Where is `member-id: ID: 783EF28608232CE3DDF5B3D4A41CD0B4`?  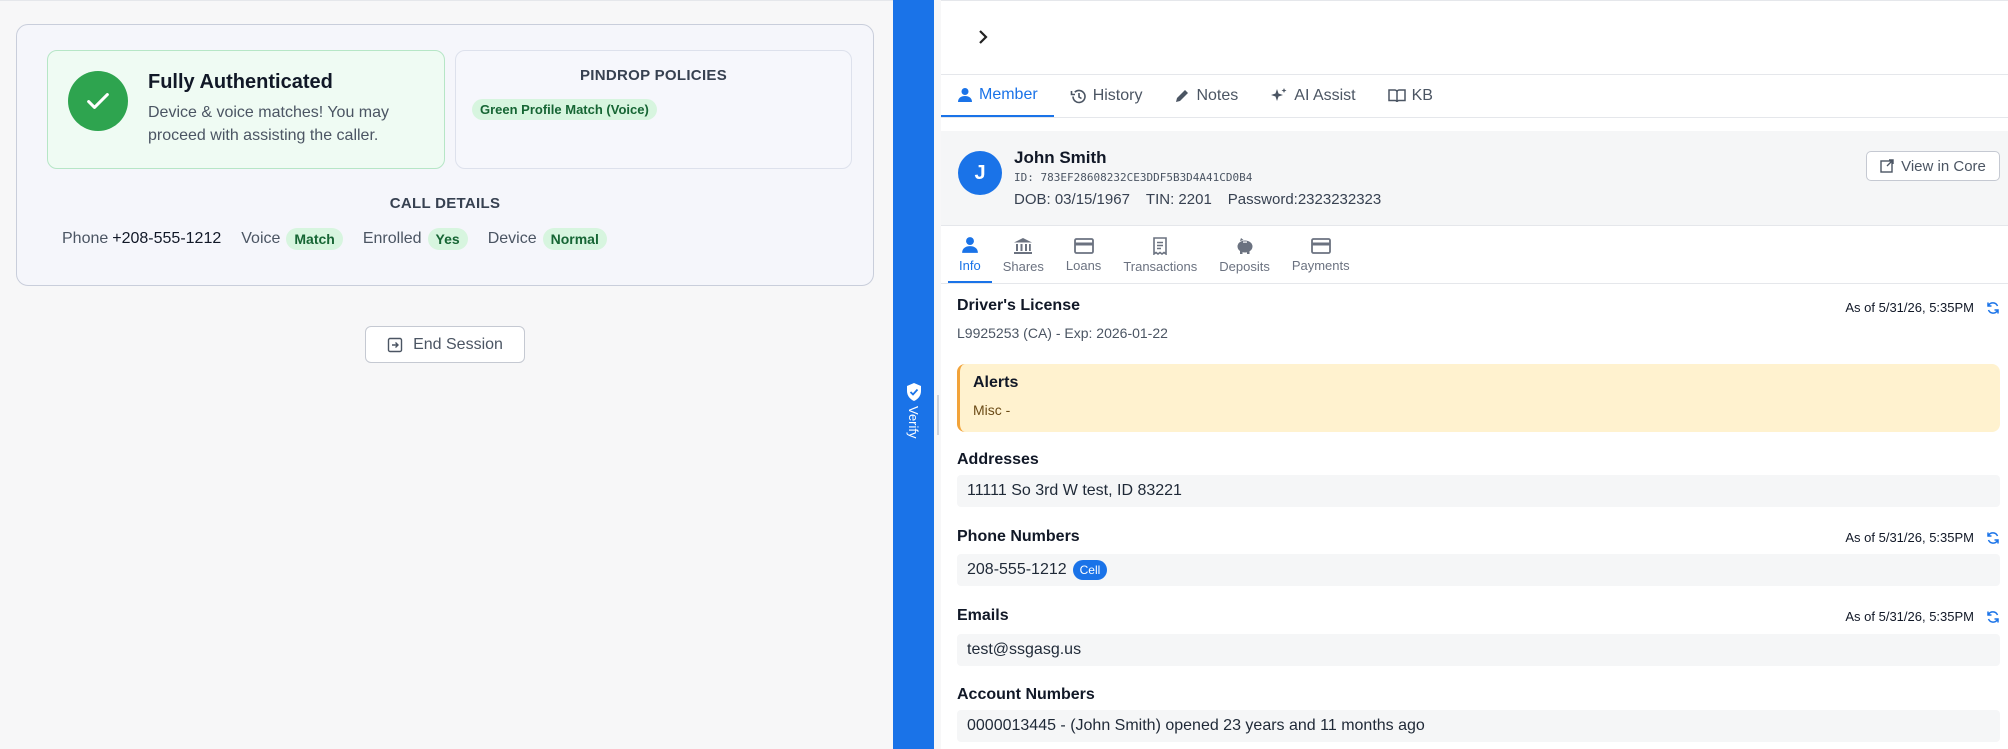
member-id: ID: 783EF28608232CE3DDF5B3D4A41CD0B4 is located at coordinates (1133, 177).